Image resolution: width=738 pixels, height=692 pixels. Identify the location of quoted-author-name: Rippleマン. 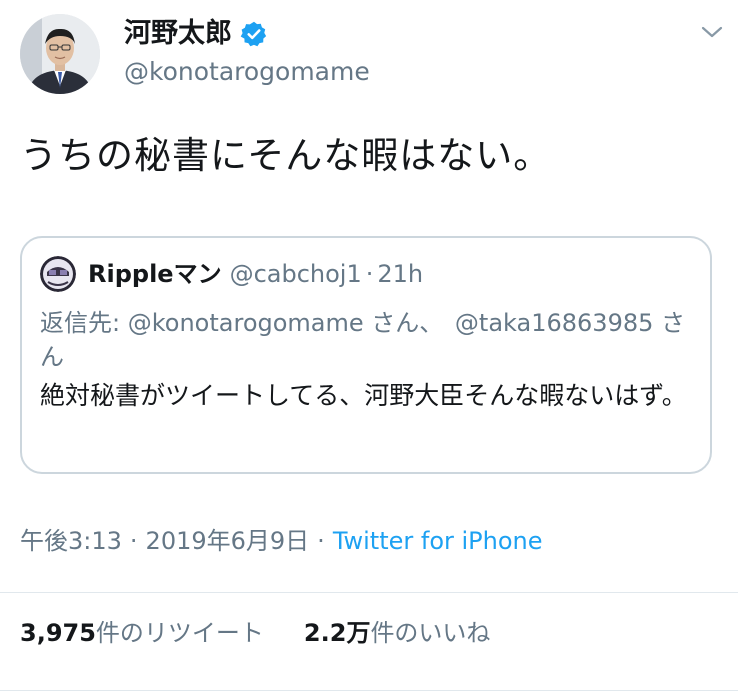
(155, 274).